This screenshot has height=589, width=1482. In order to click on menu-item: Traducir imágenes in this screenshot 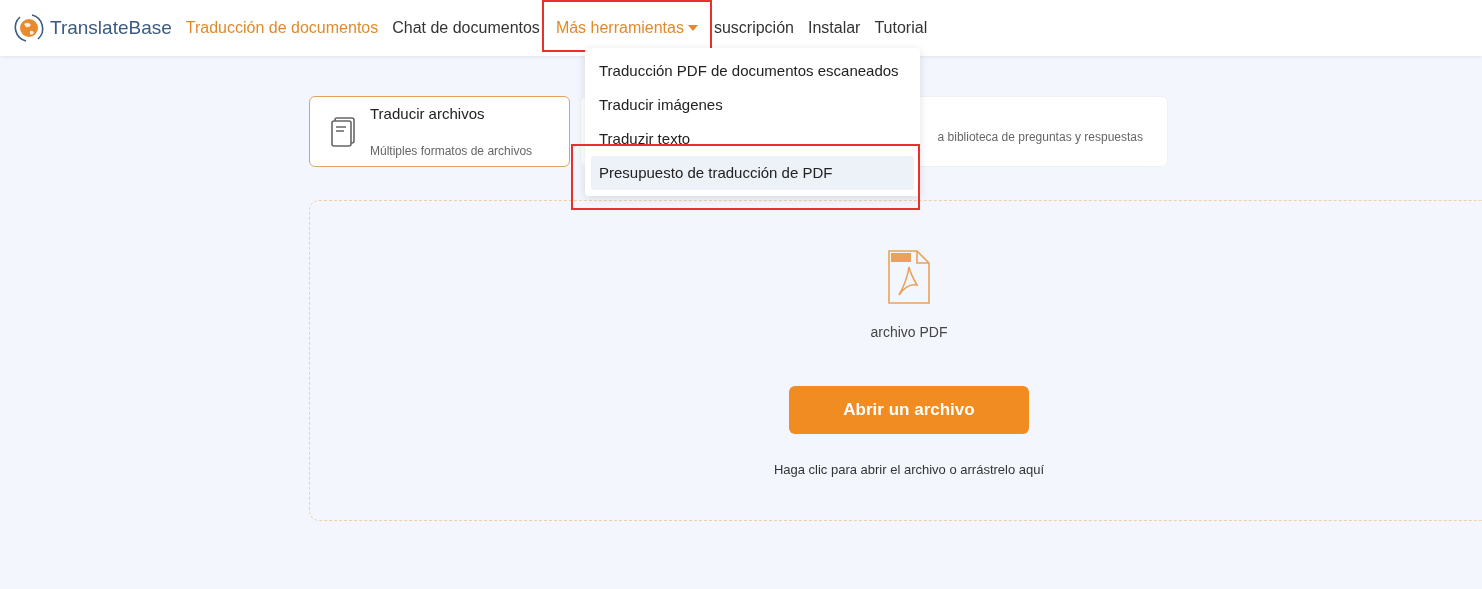, I will do `click(752, 105)`.